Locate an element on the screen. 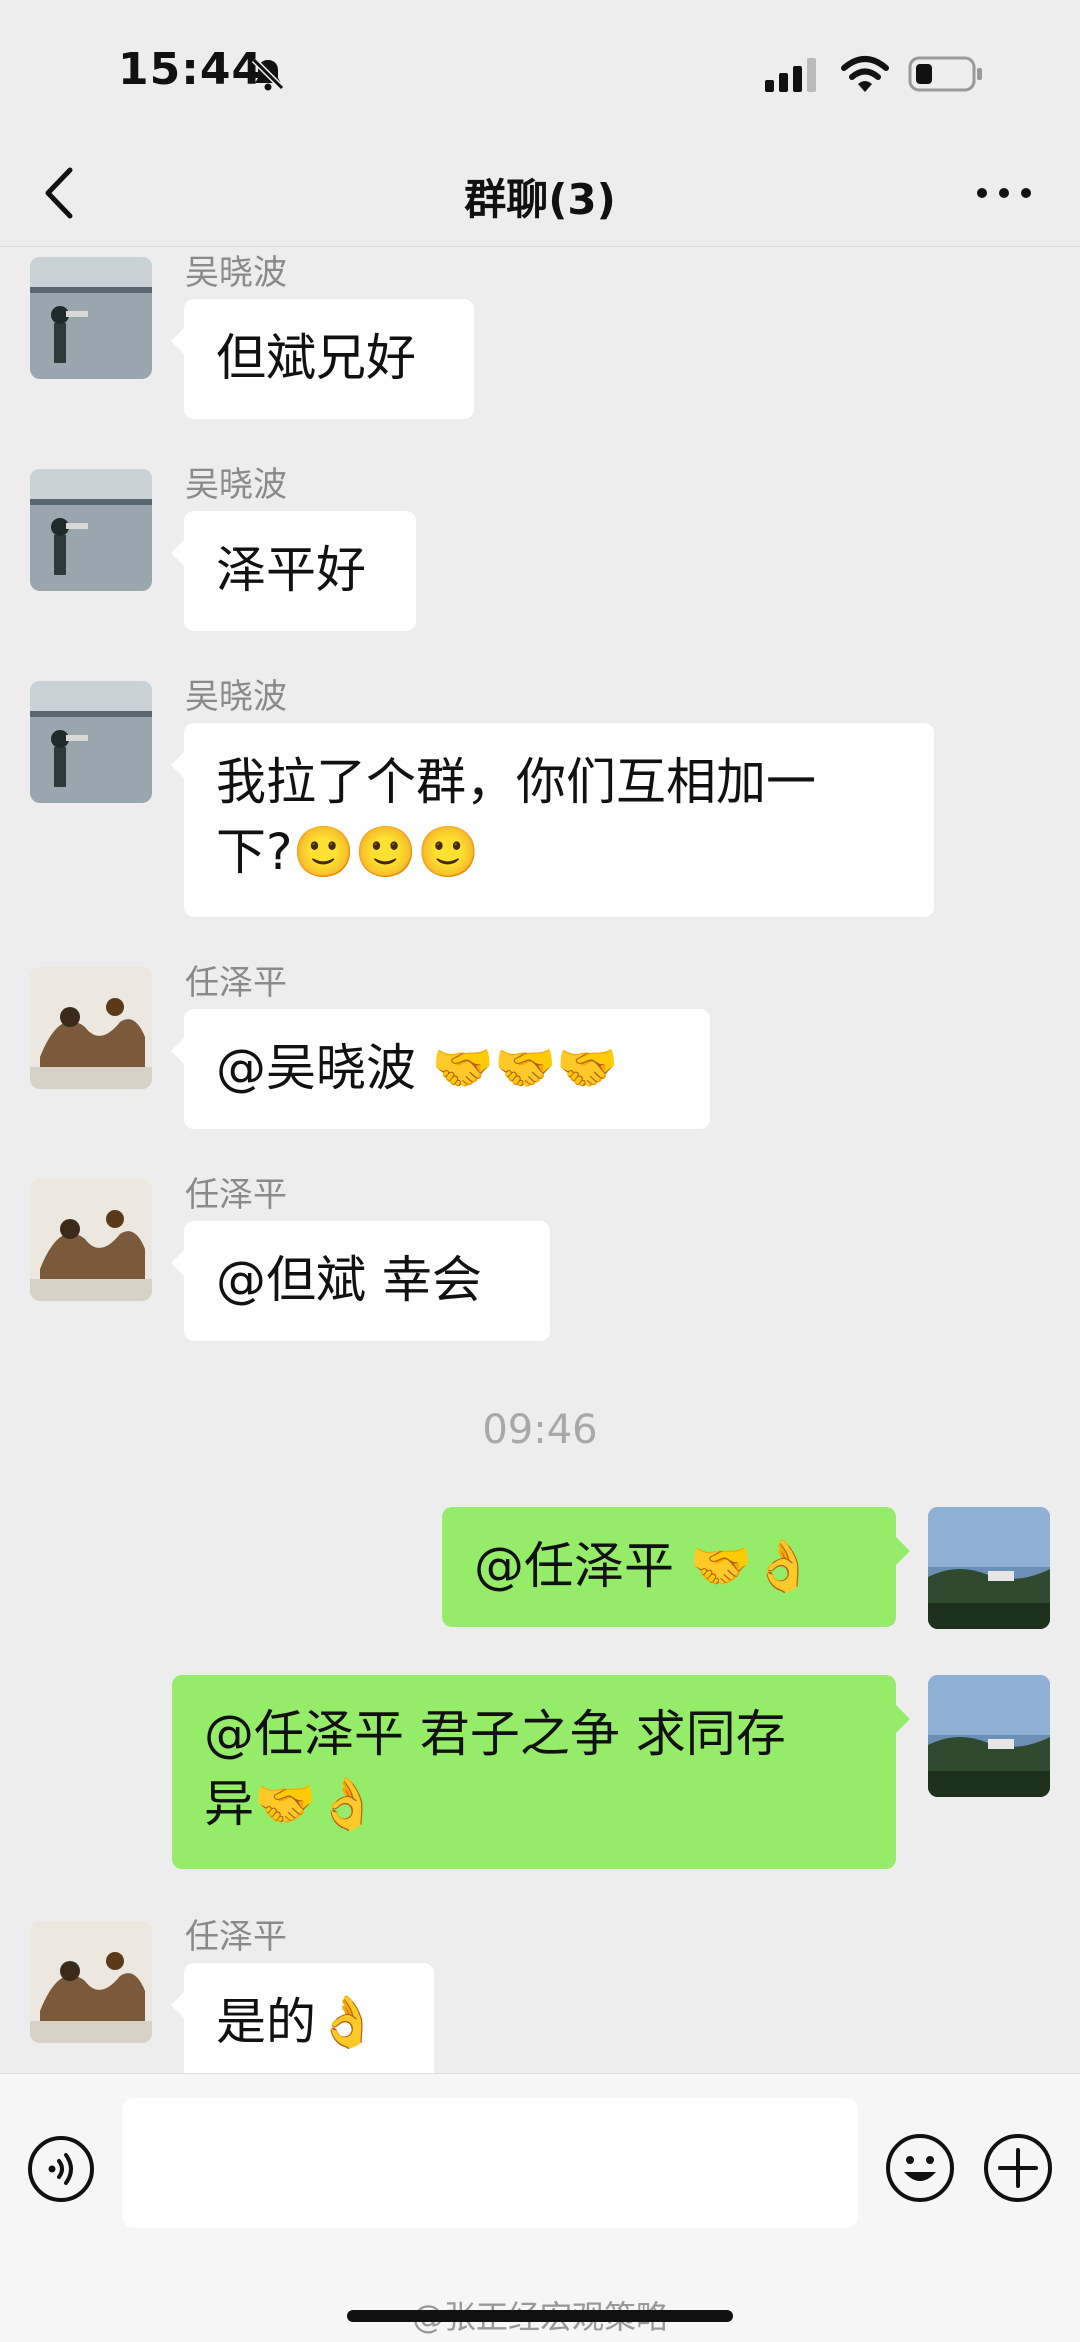 The height and width of the screenshot is (2342, 1080). message-text: @但斌 幸会 is located at coordinates (349, 1280).